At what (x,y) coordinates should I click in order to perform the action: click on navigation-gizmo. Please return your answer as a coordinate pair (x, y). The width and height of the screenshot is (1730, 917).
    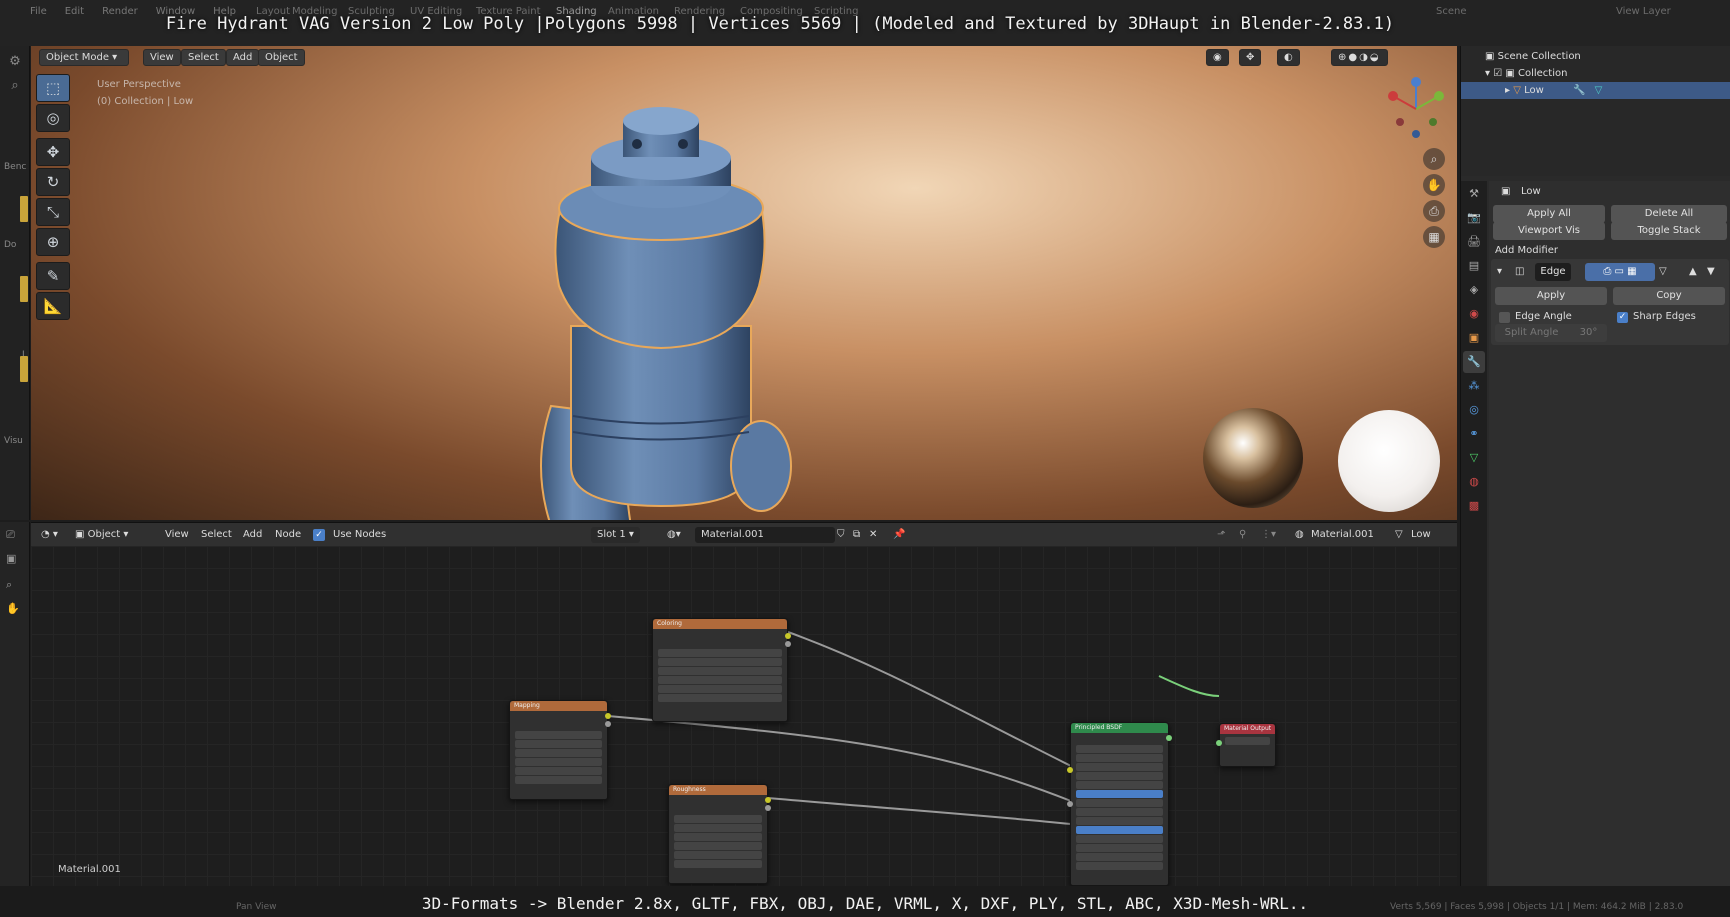
    Looking at the image, I should click on (1416, 109).